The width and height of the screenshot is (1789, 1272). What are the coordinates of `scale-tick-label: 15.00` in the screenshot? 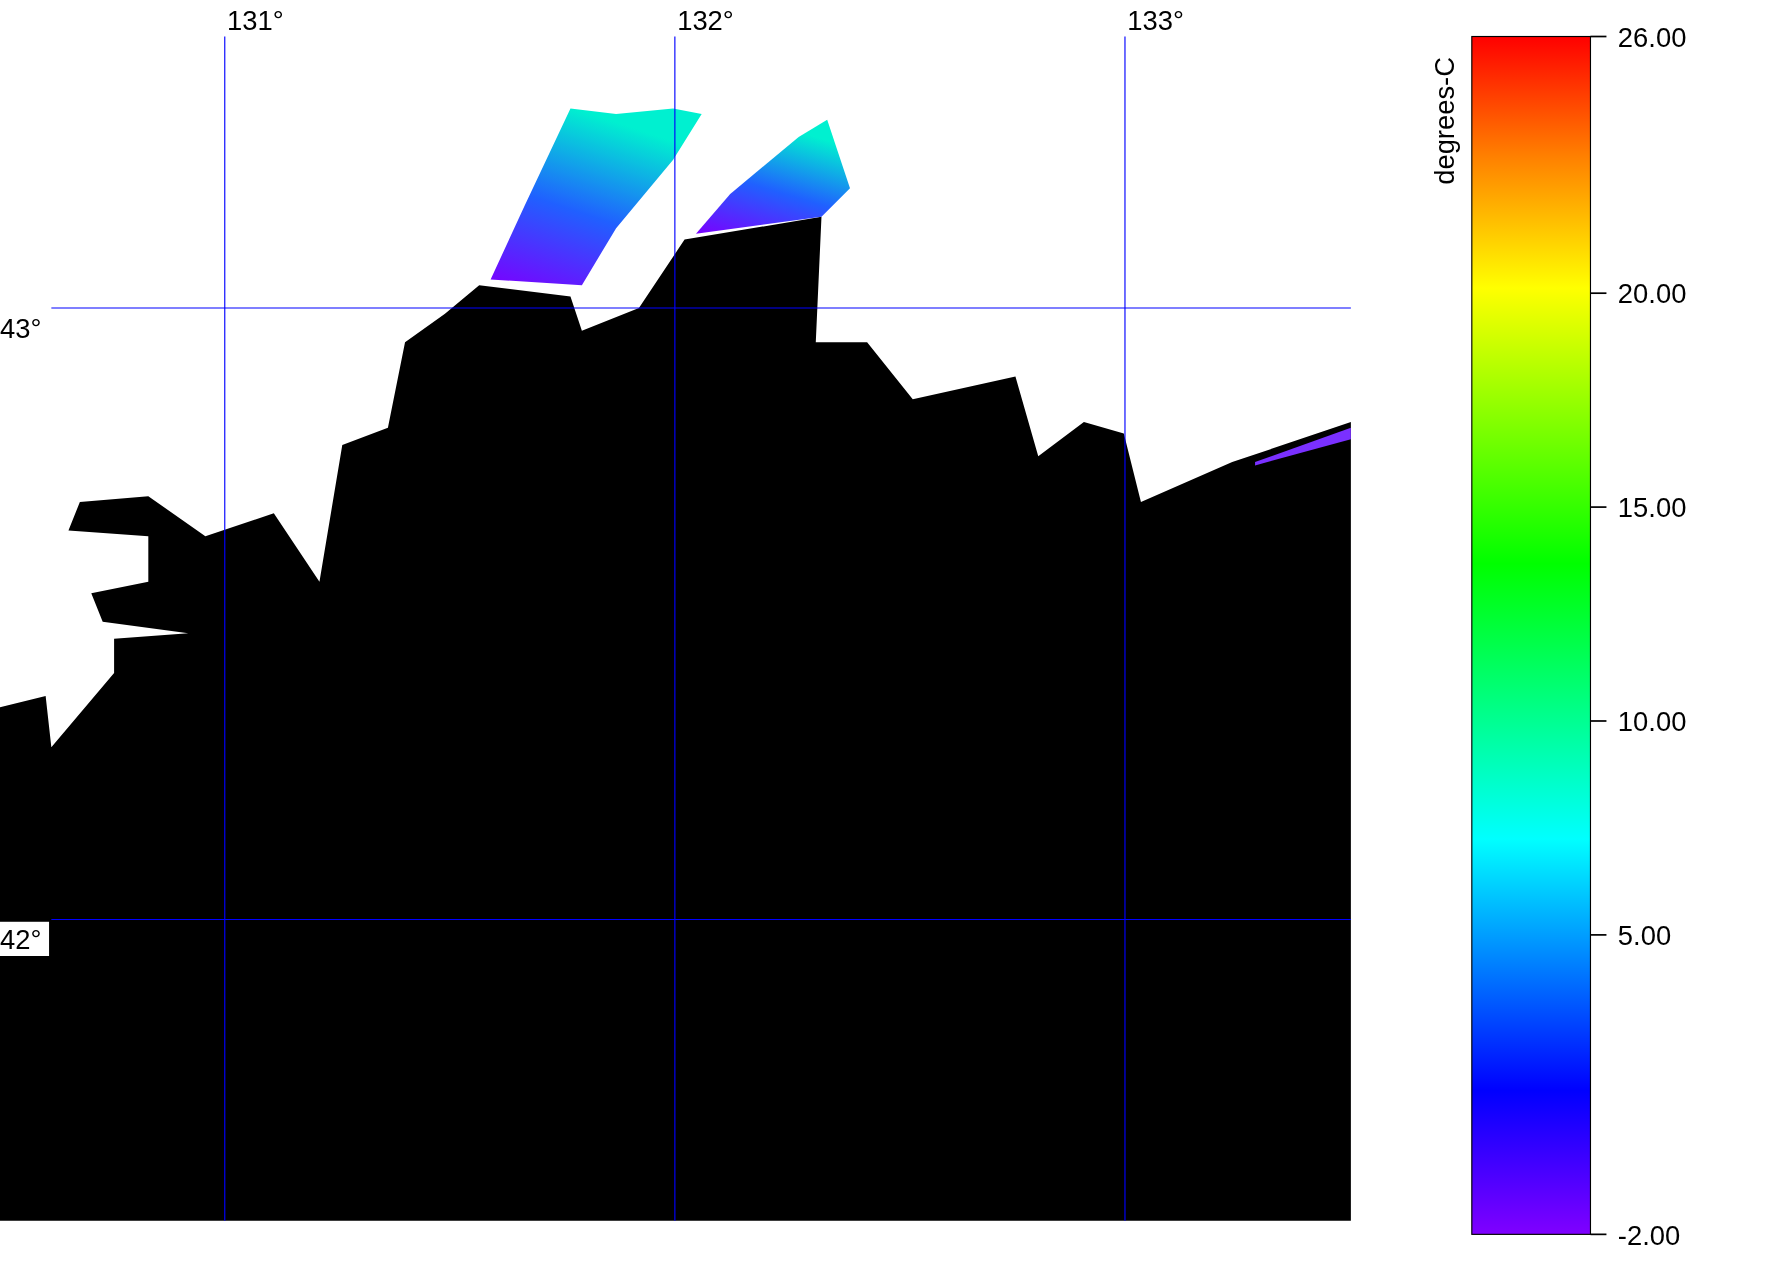 It's located at (1652, 508).